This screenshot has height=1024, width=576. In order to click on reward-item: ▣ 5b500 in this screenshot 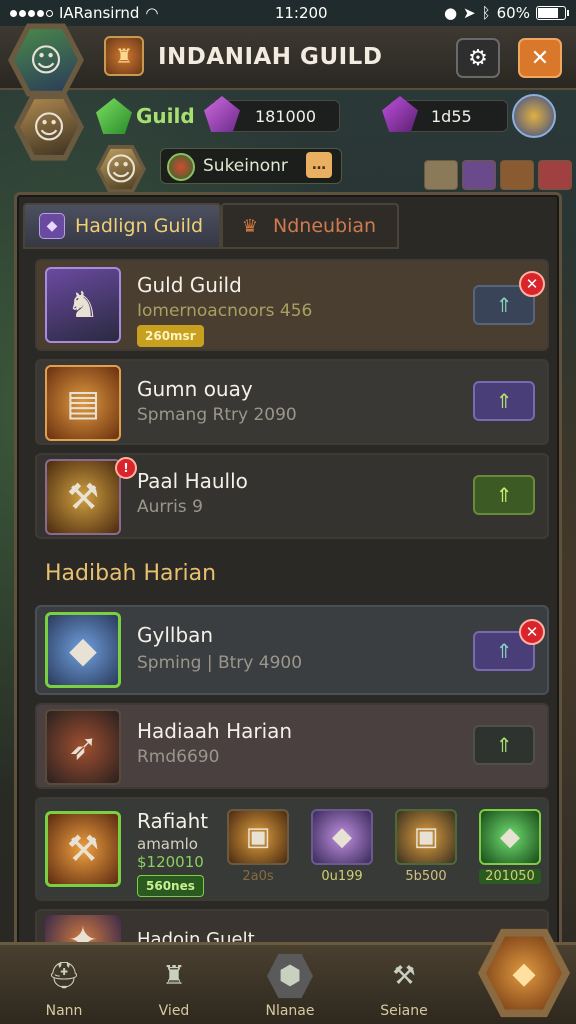, I will do `click(426, 846)`.